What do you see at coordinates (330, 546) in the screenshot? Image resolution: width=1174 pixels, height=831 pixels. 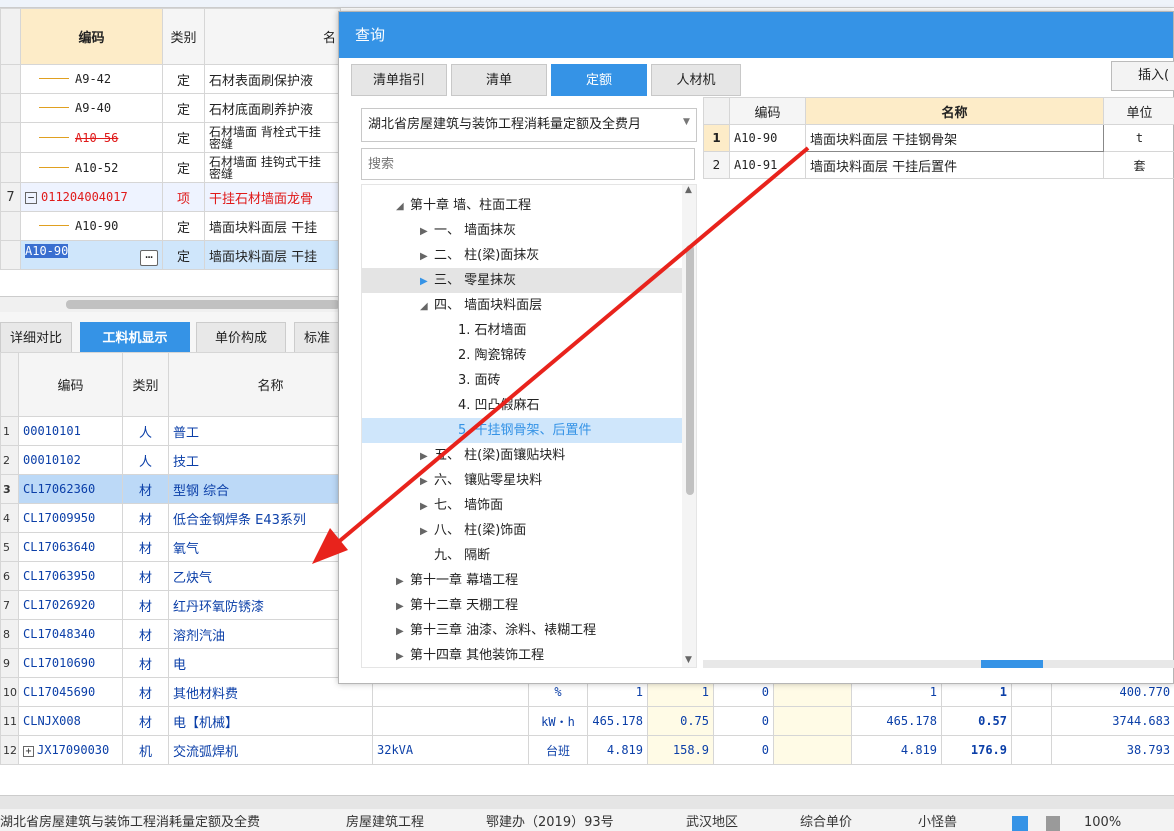 I see `arrowhead` at bounding box center [330, 546].